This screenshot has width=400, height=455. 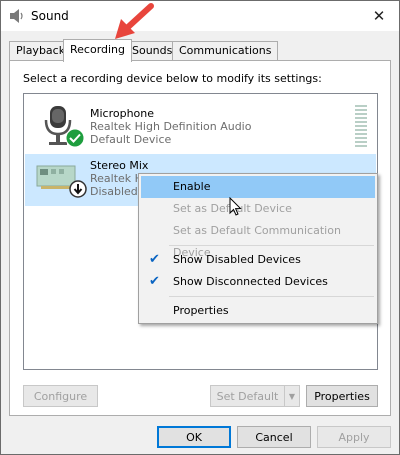 I want to click on annotation-arrow-icon, so click(x=134, y=21).